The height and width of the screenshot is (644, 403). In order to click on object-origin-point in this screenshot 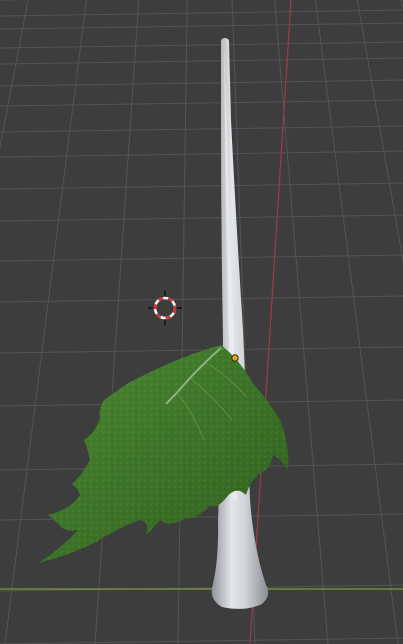, I will do `click(235, 358)`.